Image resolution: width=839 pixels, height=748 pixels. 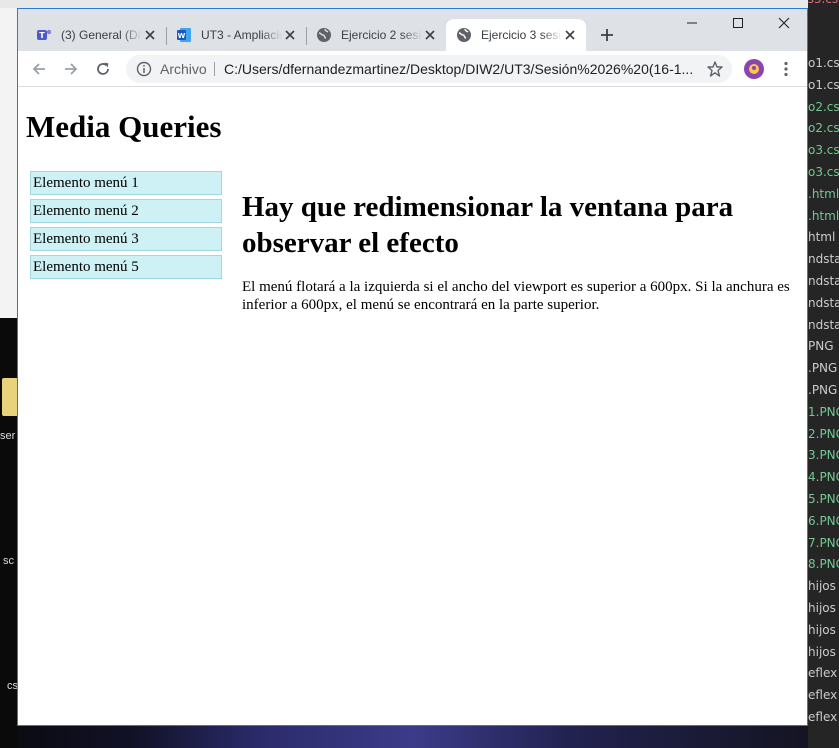 I want to click on explorer-file-item: 3.PNG, so click(x=823, y=455).